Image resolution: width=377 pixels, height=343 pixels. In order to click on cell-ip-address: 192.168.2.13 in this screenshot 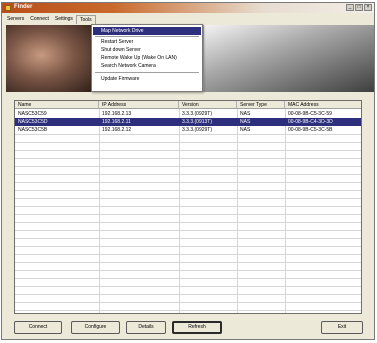, I will do `click(117, 114)`.